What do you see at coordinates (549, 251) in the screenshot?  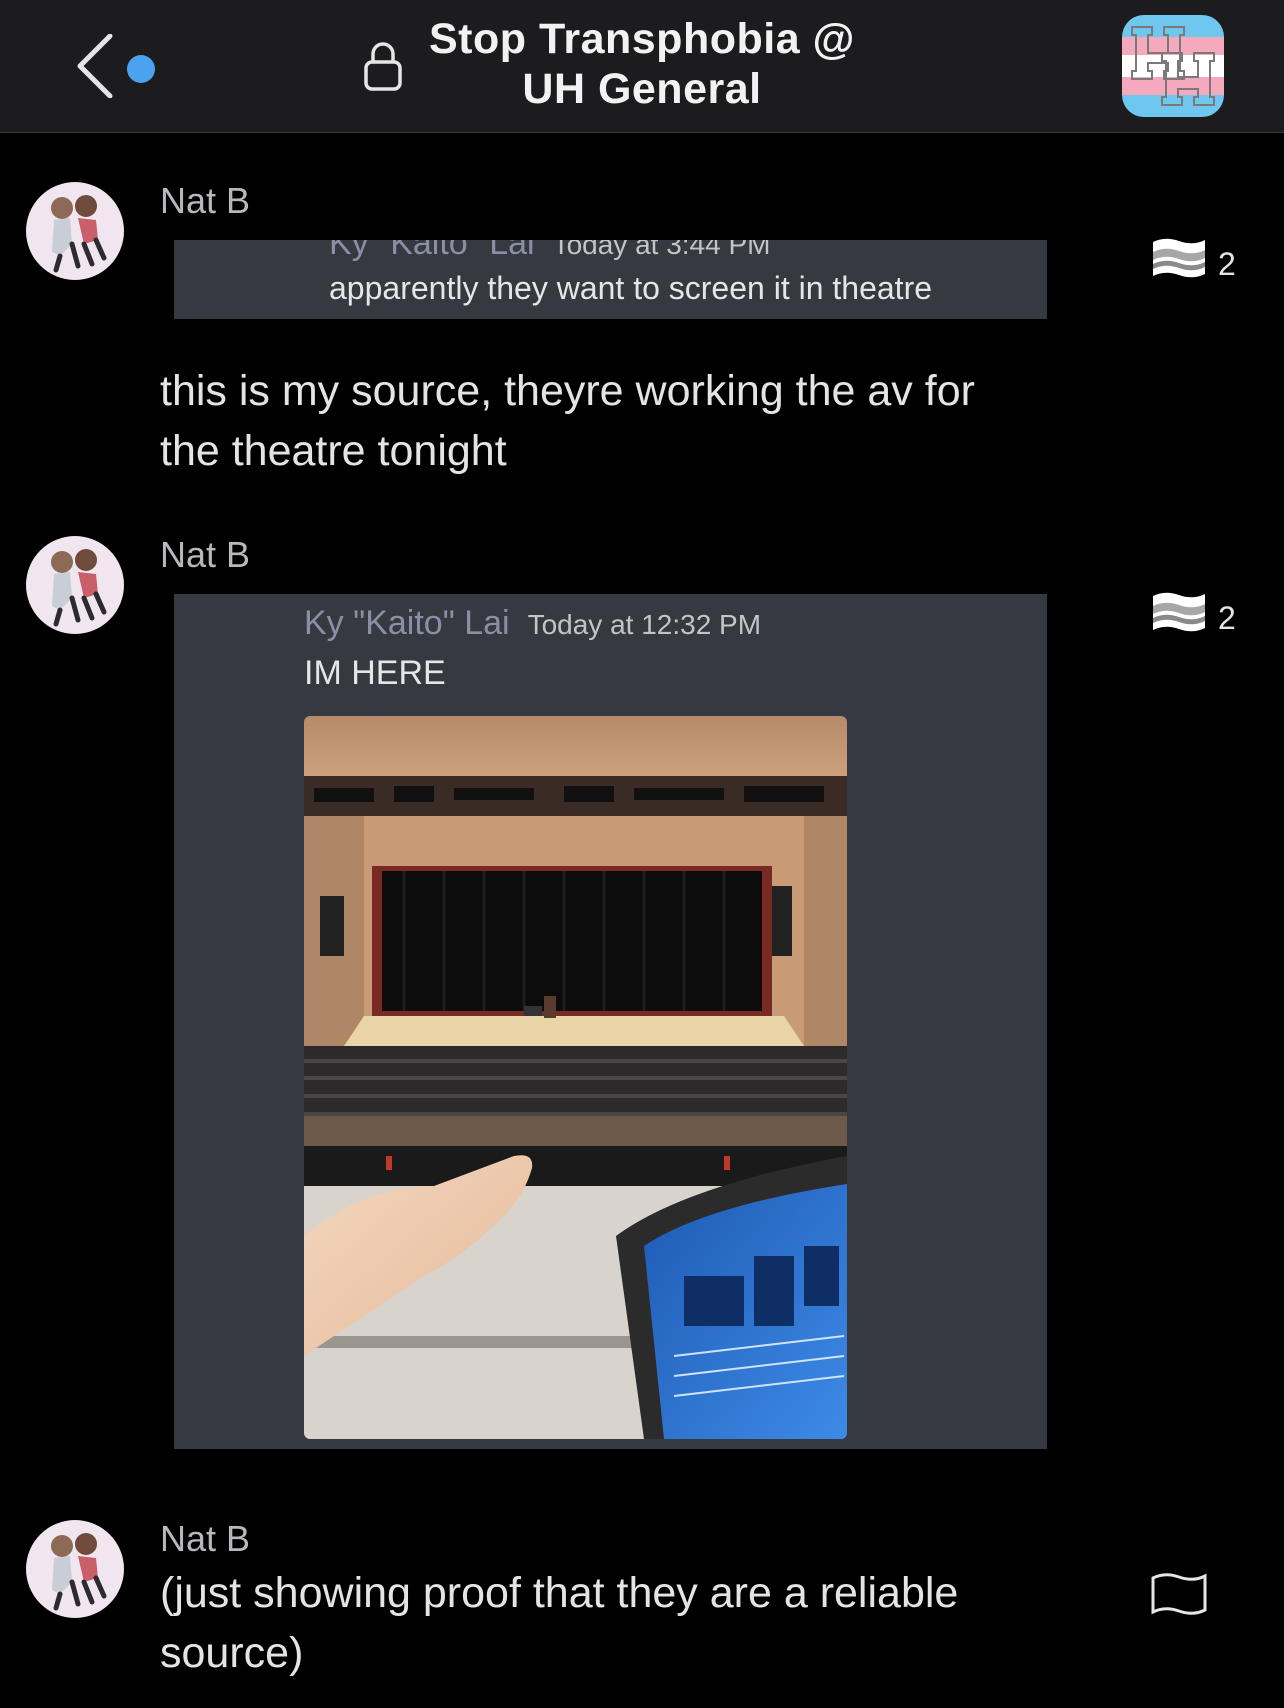 I see `embed-header: Ky "Kaito" Lai Today at 3:44 PM` at bounding box center [549, 251].